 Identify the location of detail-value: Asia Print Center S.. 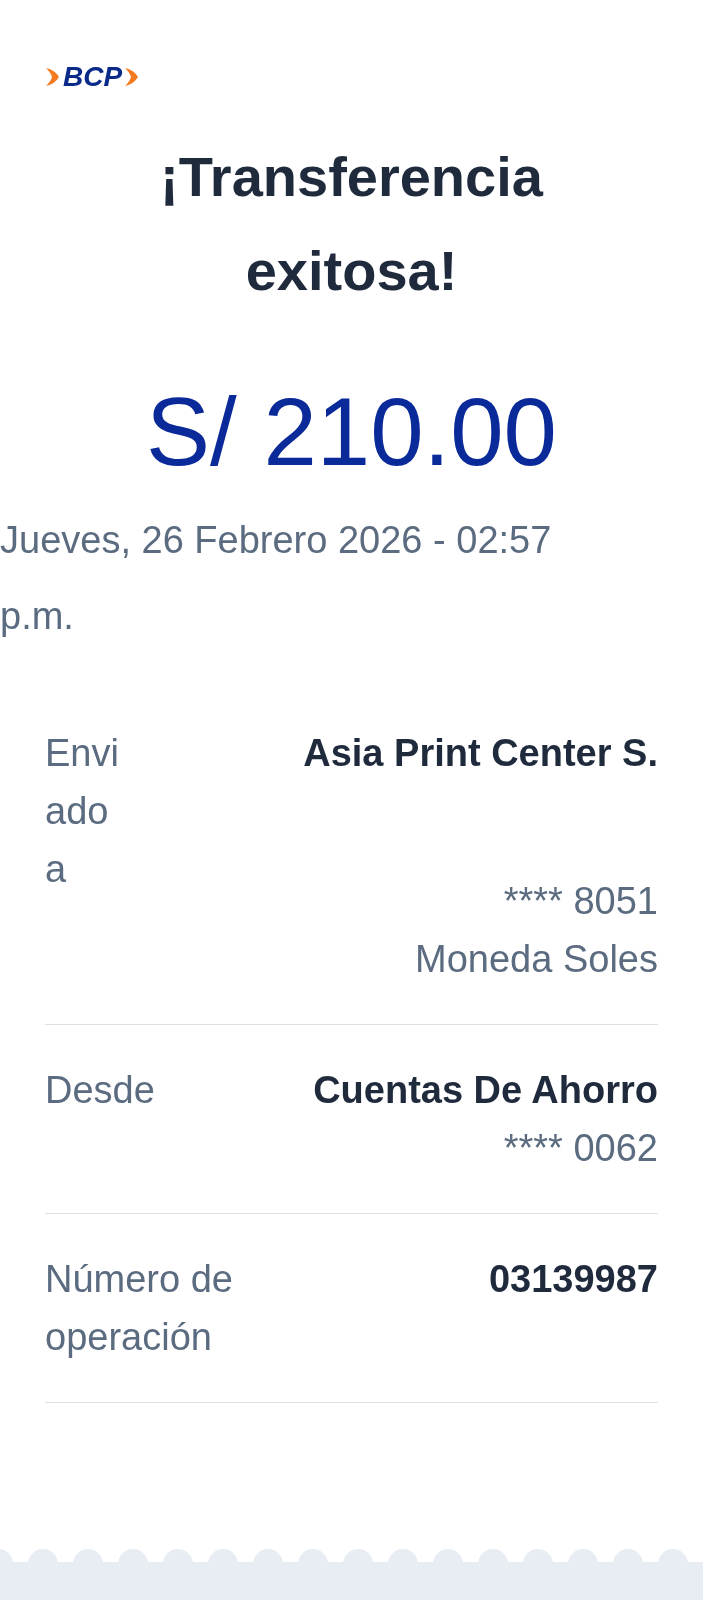
(480, 753).